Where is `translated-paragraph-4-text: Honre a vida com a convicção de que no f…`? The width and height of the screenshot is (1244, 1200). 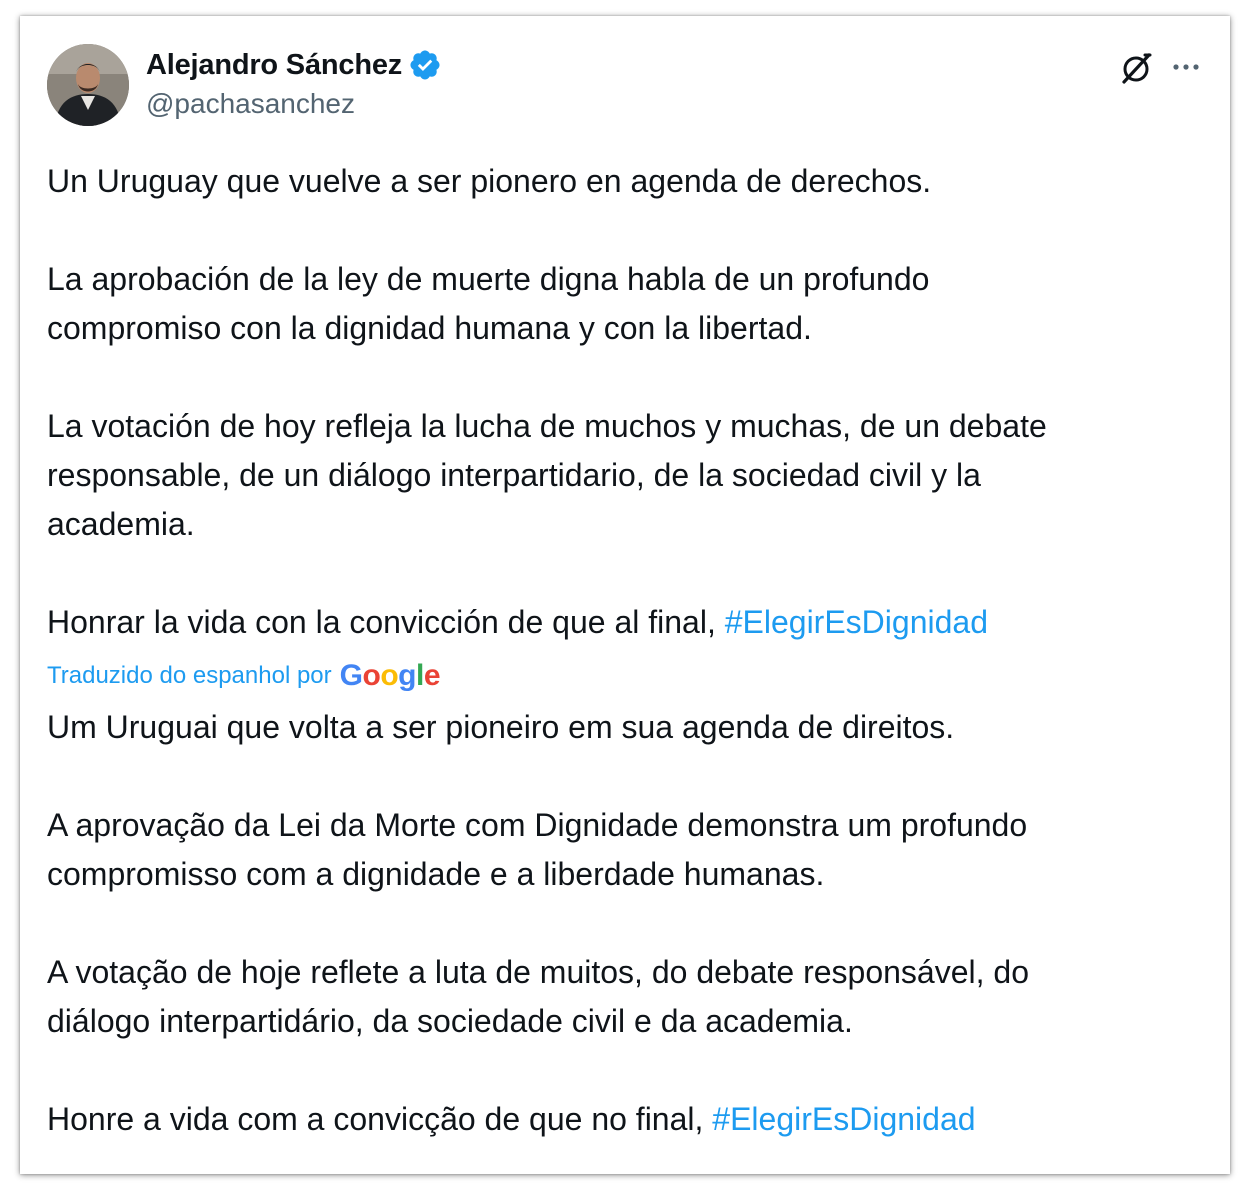 translated-paragraph-4-text: Honre a vida com a convicção de que no f… is located at coordinates (380, 1119).